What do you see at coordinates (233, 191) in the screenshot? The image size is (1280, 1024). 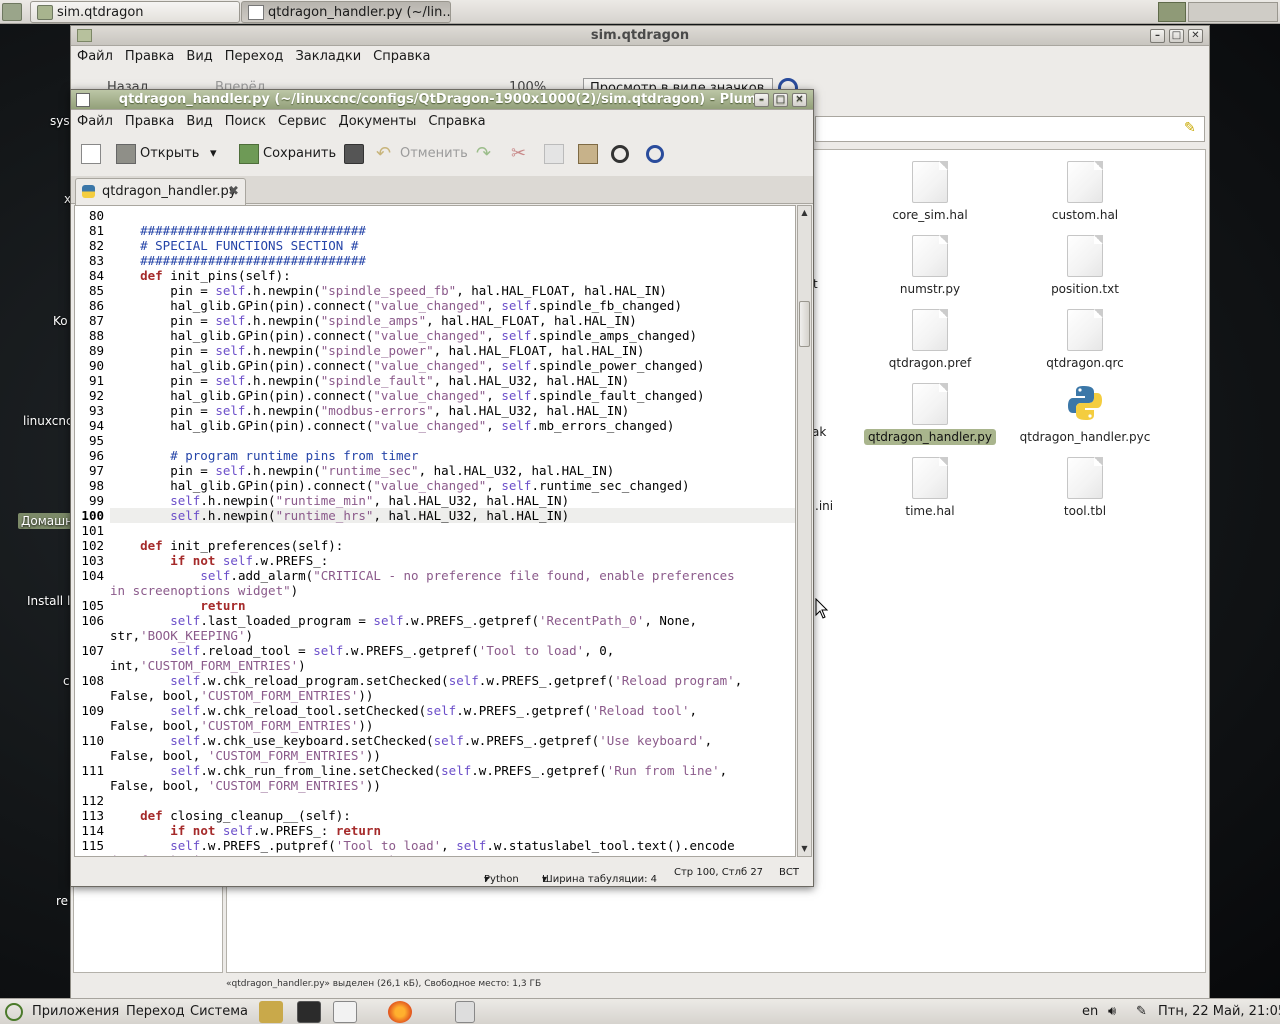 I see `close-tab-icon: ✖` at bounding box center [233, 191].